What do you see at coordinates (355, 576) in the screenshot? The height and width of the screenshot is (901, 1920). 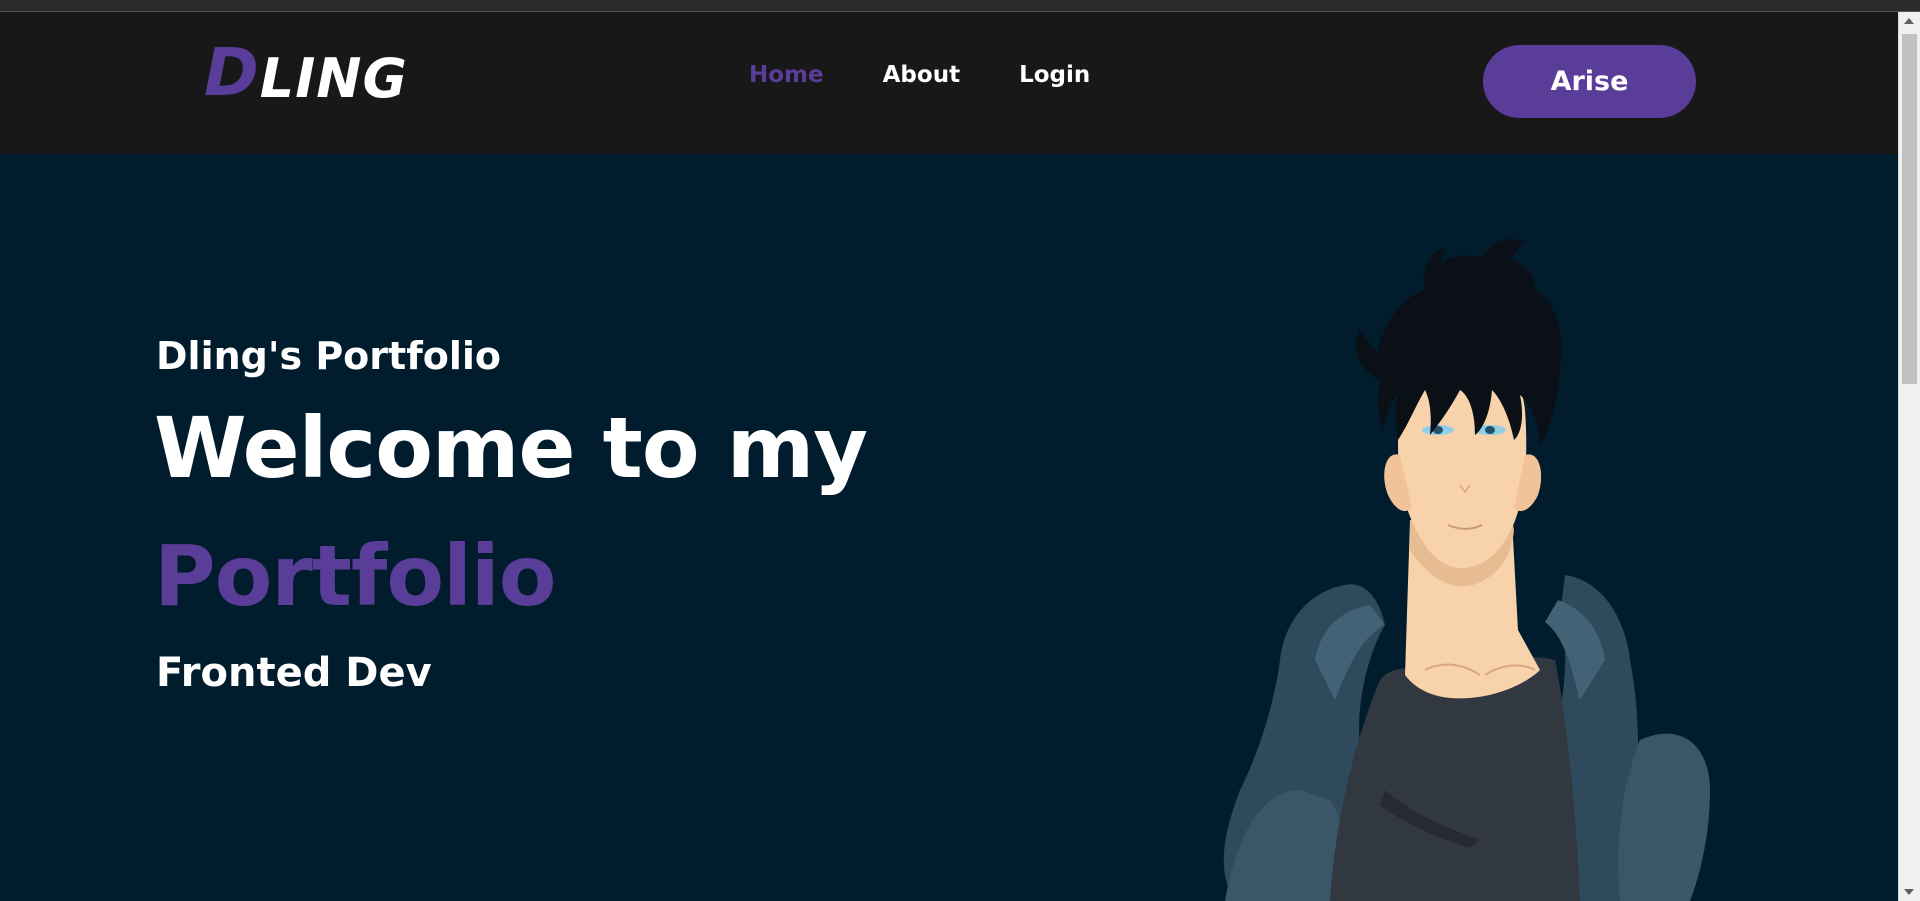 I see `hero-headline-accent: Portfolio` at bounding box center [355, 576].